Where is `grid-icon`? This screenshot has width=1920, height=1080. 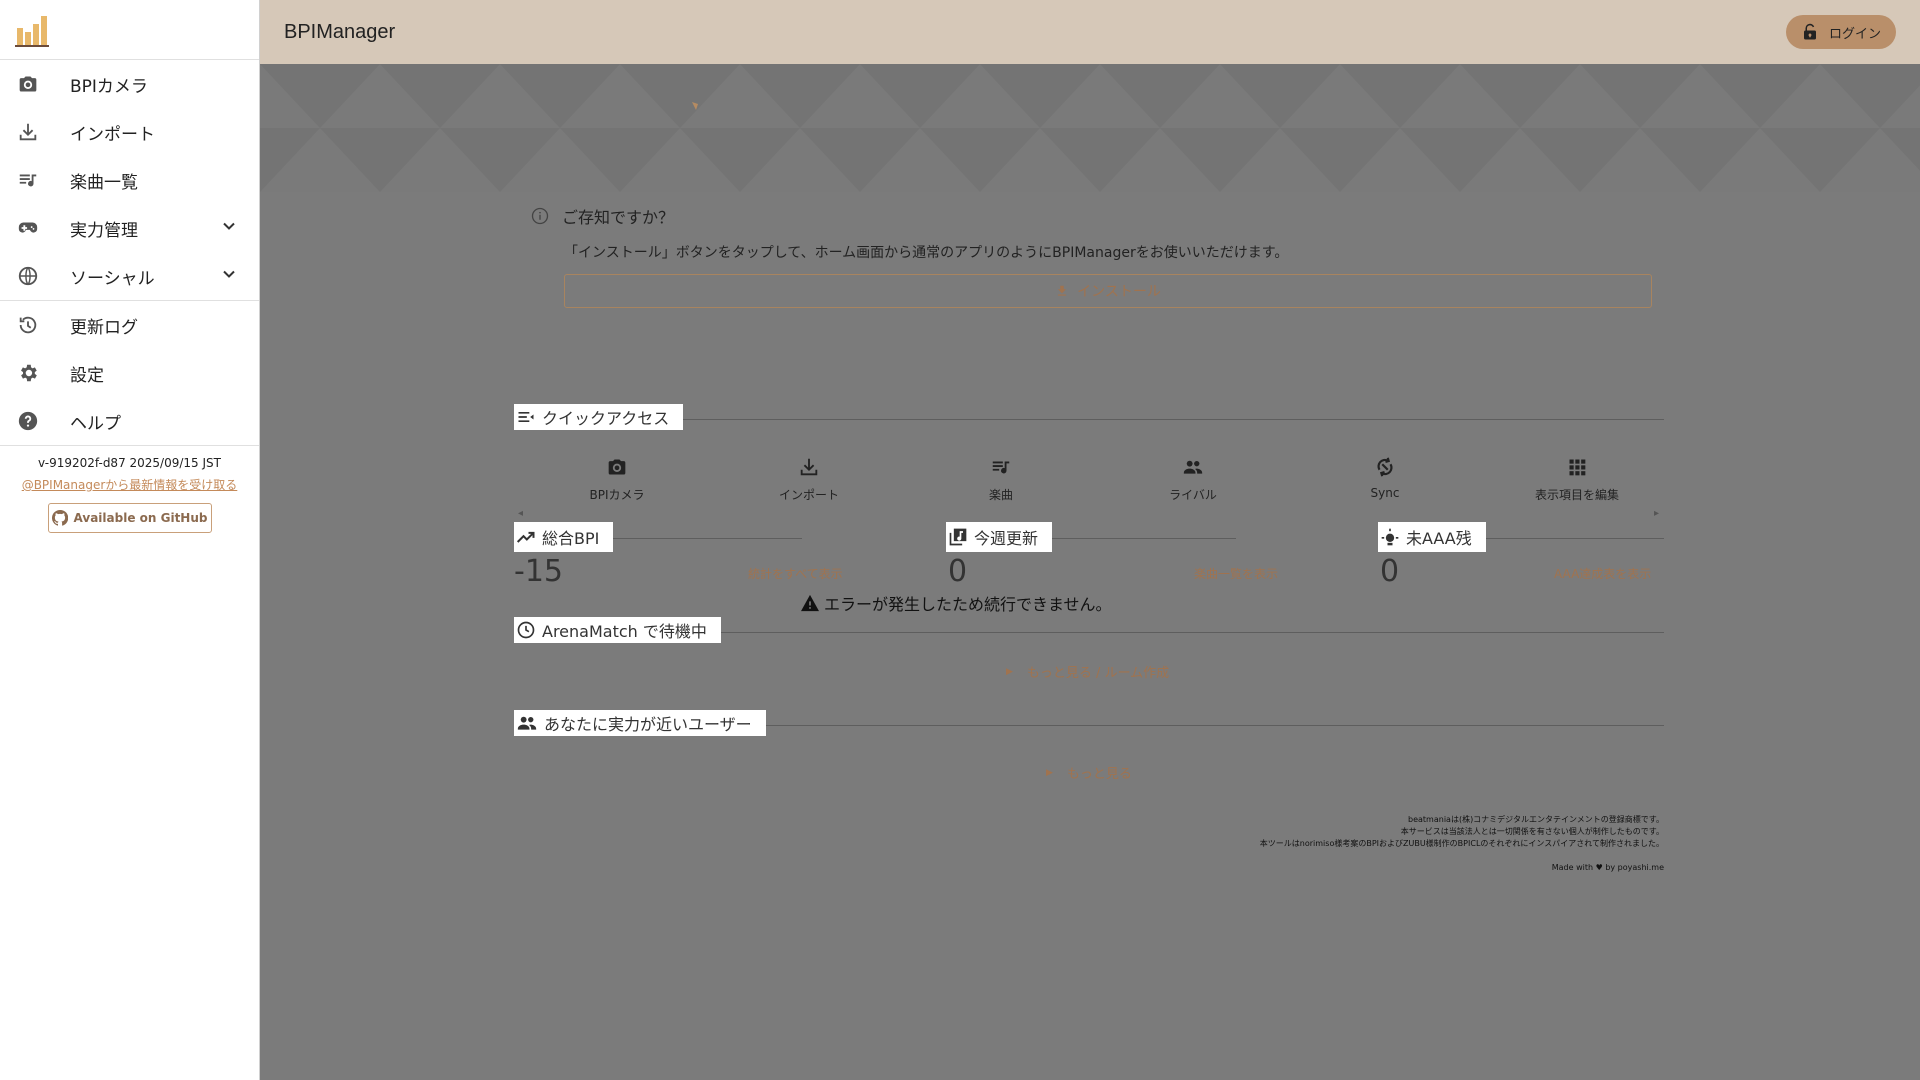 grid-icon is located at coordinates (1577, 467).